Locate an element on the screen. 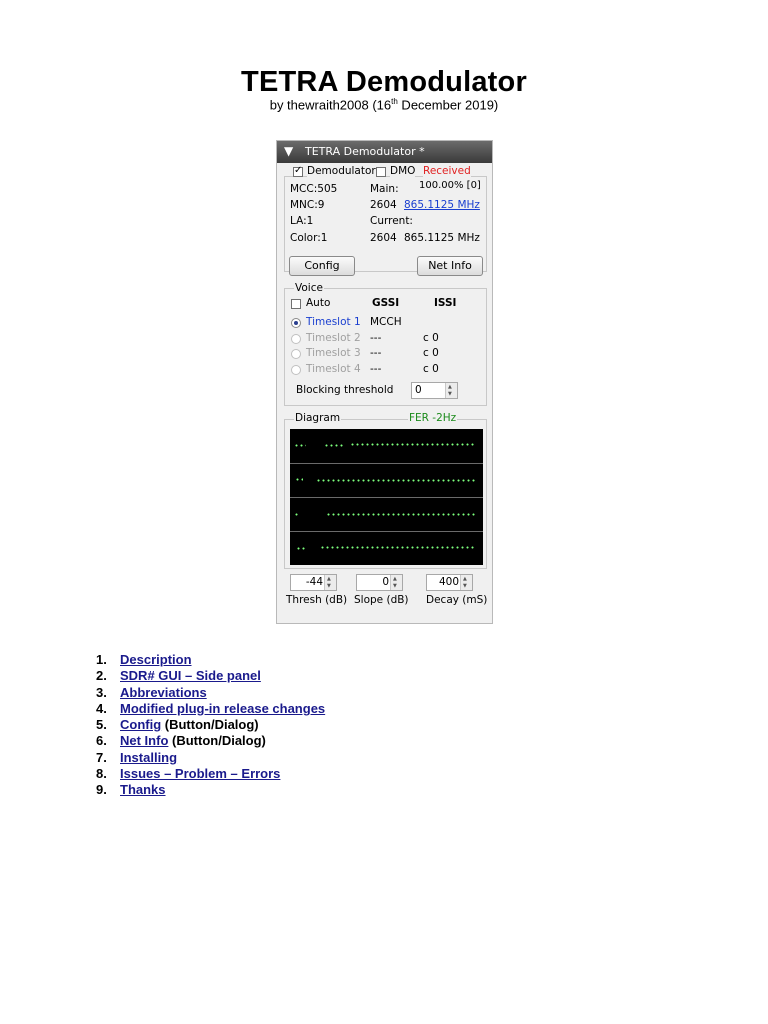 Image resolution: width=768 pixels, height=1024 pixels. timeslot-3-label: Timeslot 3 is located at coordinates (333, 353).